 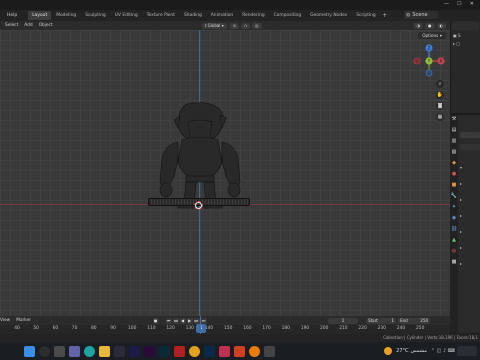 I want to click on tab-texture-paint: Texture Paint, so click(x=161, y=15).